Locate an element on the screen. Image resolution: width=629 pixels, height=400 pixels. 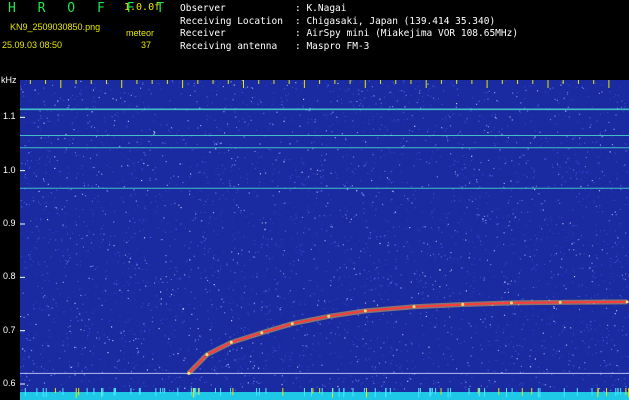
info-key: Observer is located at coordinates (203, 8).